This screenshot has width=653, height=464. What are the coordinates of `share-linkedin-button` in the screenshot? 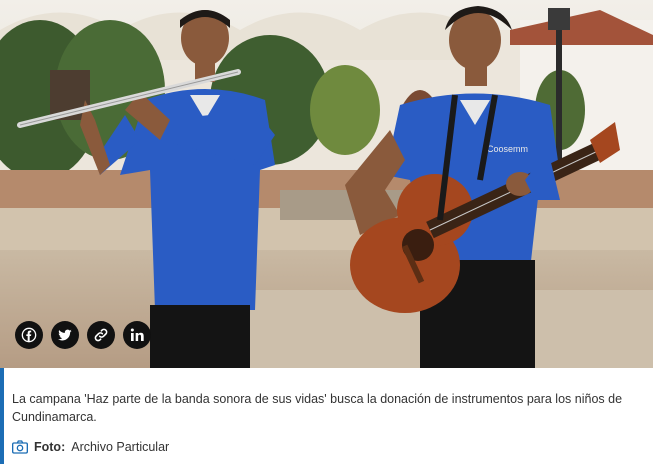 It's located at (137, 335).